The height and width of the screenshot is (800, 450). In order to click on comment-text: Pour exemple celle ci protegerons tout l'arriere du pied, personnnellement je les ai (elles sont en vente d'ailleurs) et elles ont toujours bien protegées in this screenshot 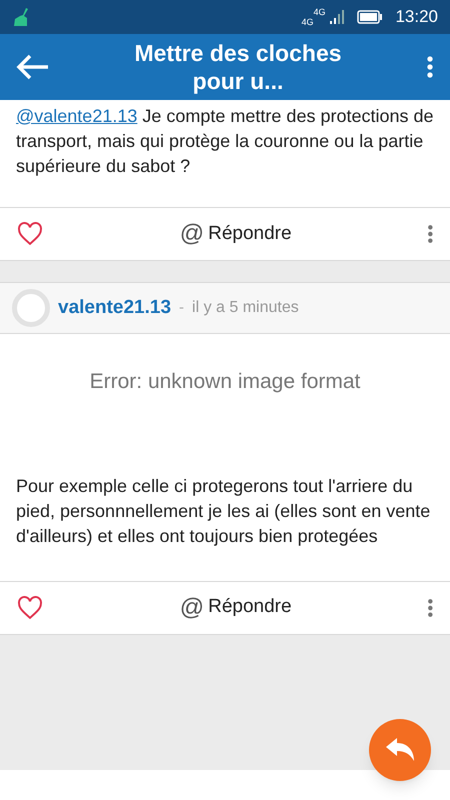, I will do `click(224, 511)`.